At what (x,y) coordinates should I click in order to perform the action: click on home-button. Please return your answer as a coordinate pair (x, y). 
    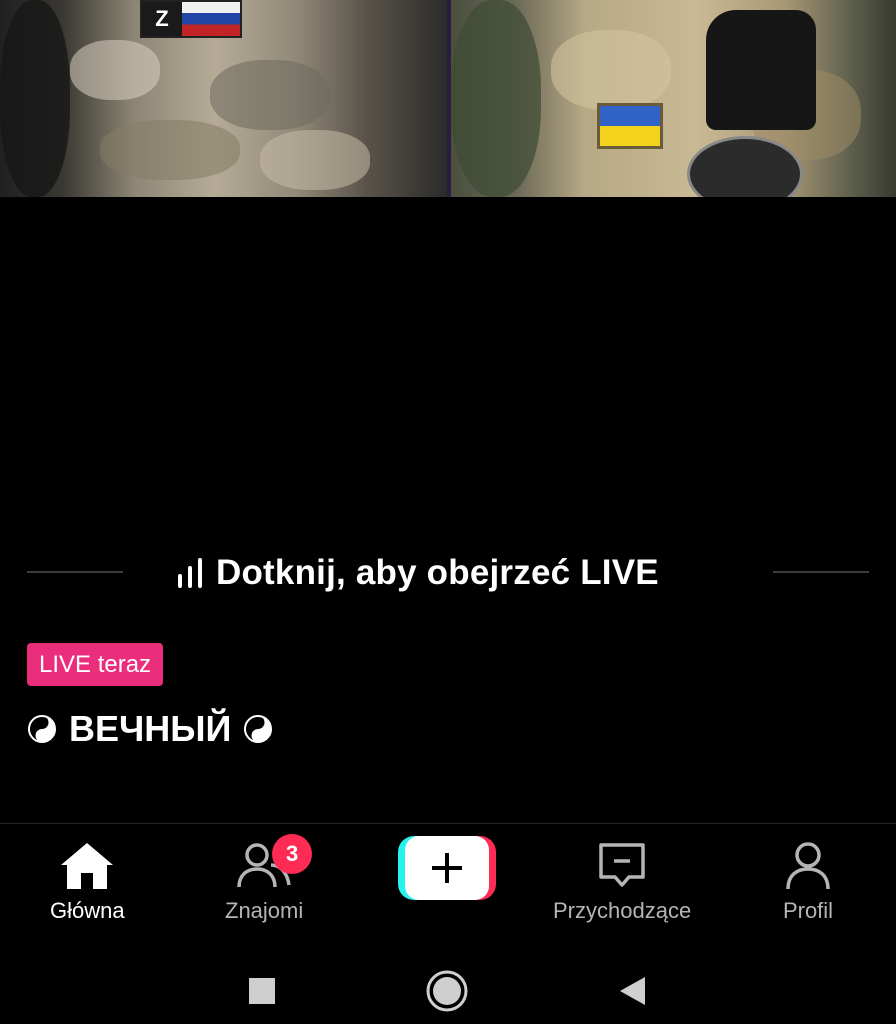
    Looking at the image, I should click on (447, 991).